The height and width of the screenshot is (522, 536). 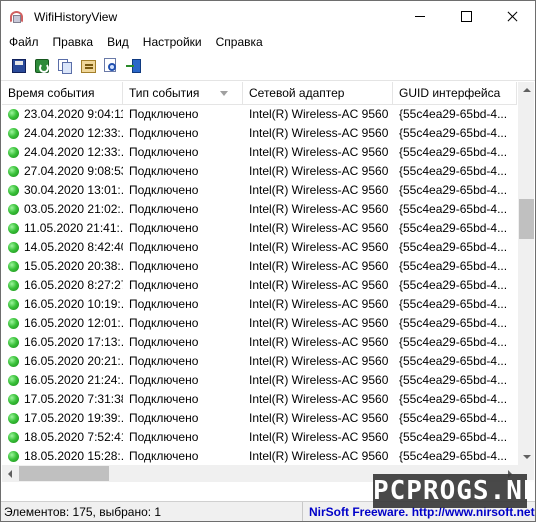 I want to click on scroll-left-arrow-icon, so click(x=10, y=473).